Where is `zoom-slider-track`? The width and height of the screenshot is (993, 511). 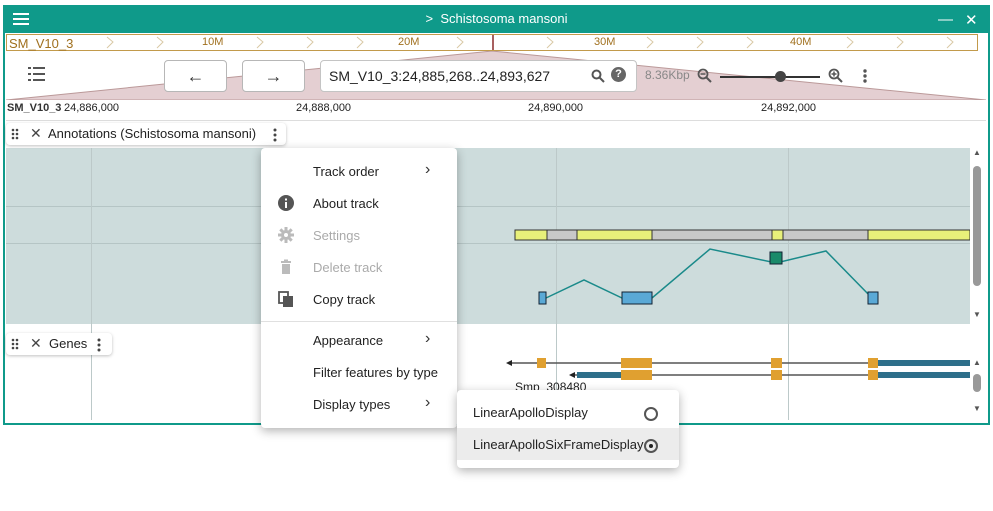
zoom-slider-track is located at coordinates (770, 77).